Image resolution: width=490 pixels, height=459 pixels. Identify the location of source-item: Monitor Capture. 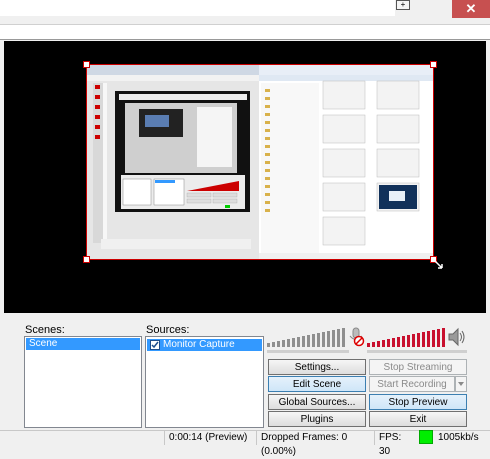
(204, 345).